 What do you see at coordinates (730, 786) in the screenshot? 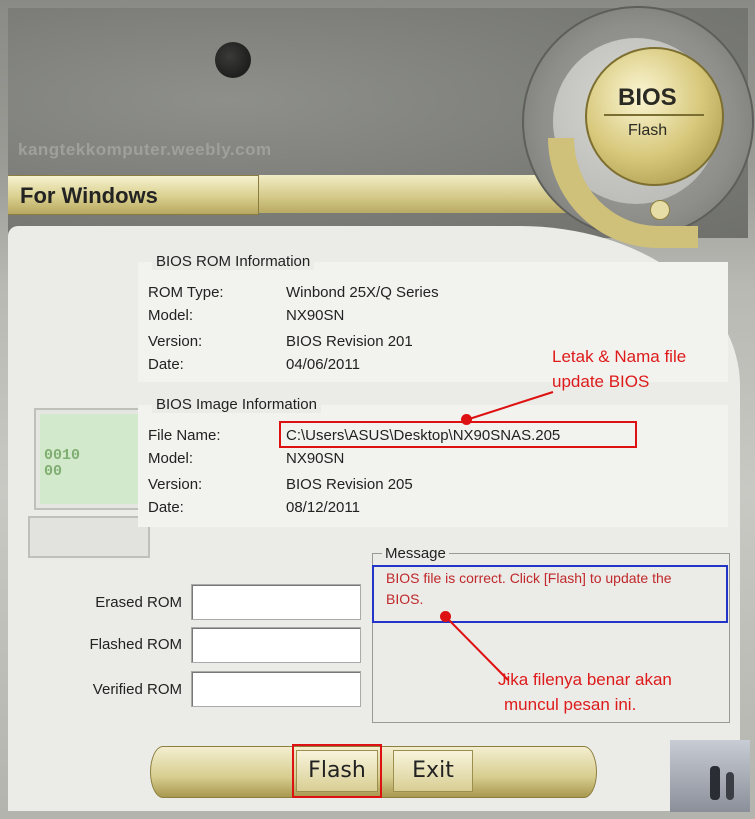
I see `figure-silhouette-small` at bounding box center [730, 786].